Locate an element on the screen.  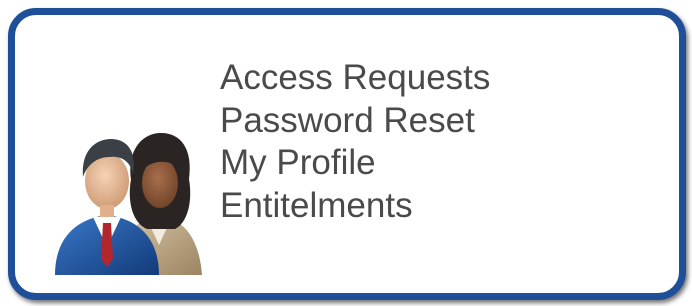
users-icon is located at coordinates (132, 197).